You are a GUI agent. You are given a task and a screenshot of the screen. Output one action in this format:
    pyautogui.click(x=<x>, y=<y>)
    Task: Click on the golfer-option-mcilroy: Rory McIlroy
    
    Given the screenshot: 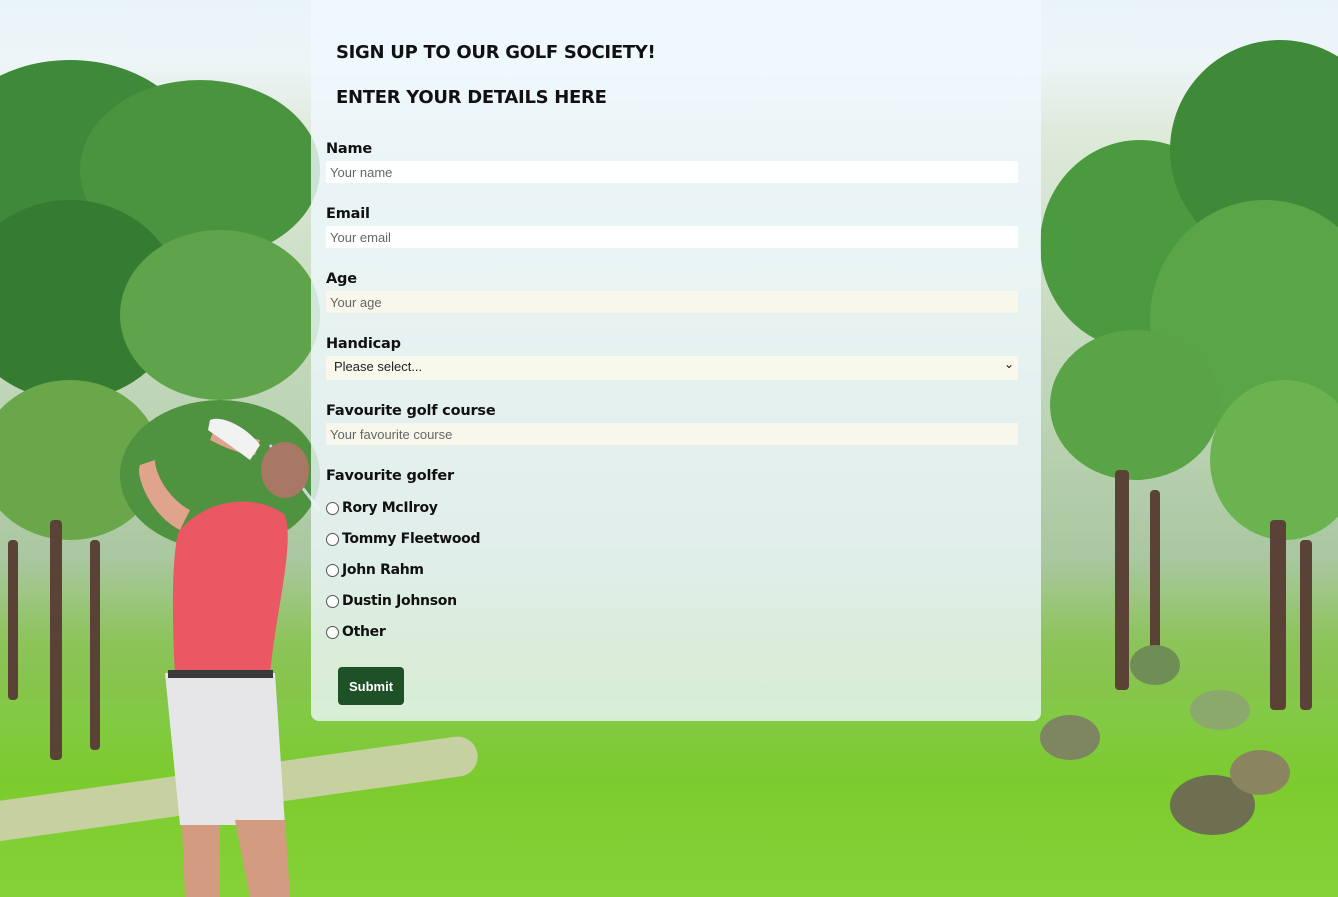 What is the action you would take?
    pyautogui.click(x=382, y=508)
    